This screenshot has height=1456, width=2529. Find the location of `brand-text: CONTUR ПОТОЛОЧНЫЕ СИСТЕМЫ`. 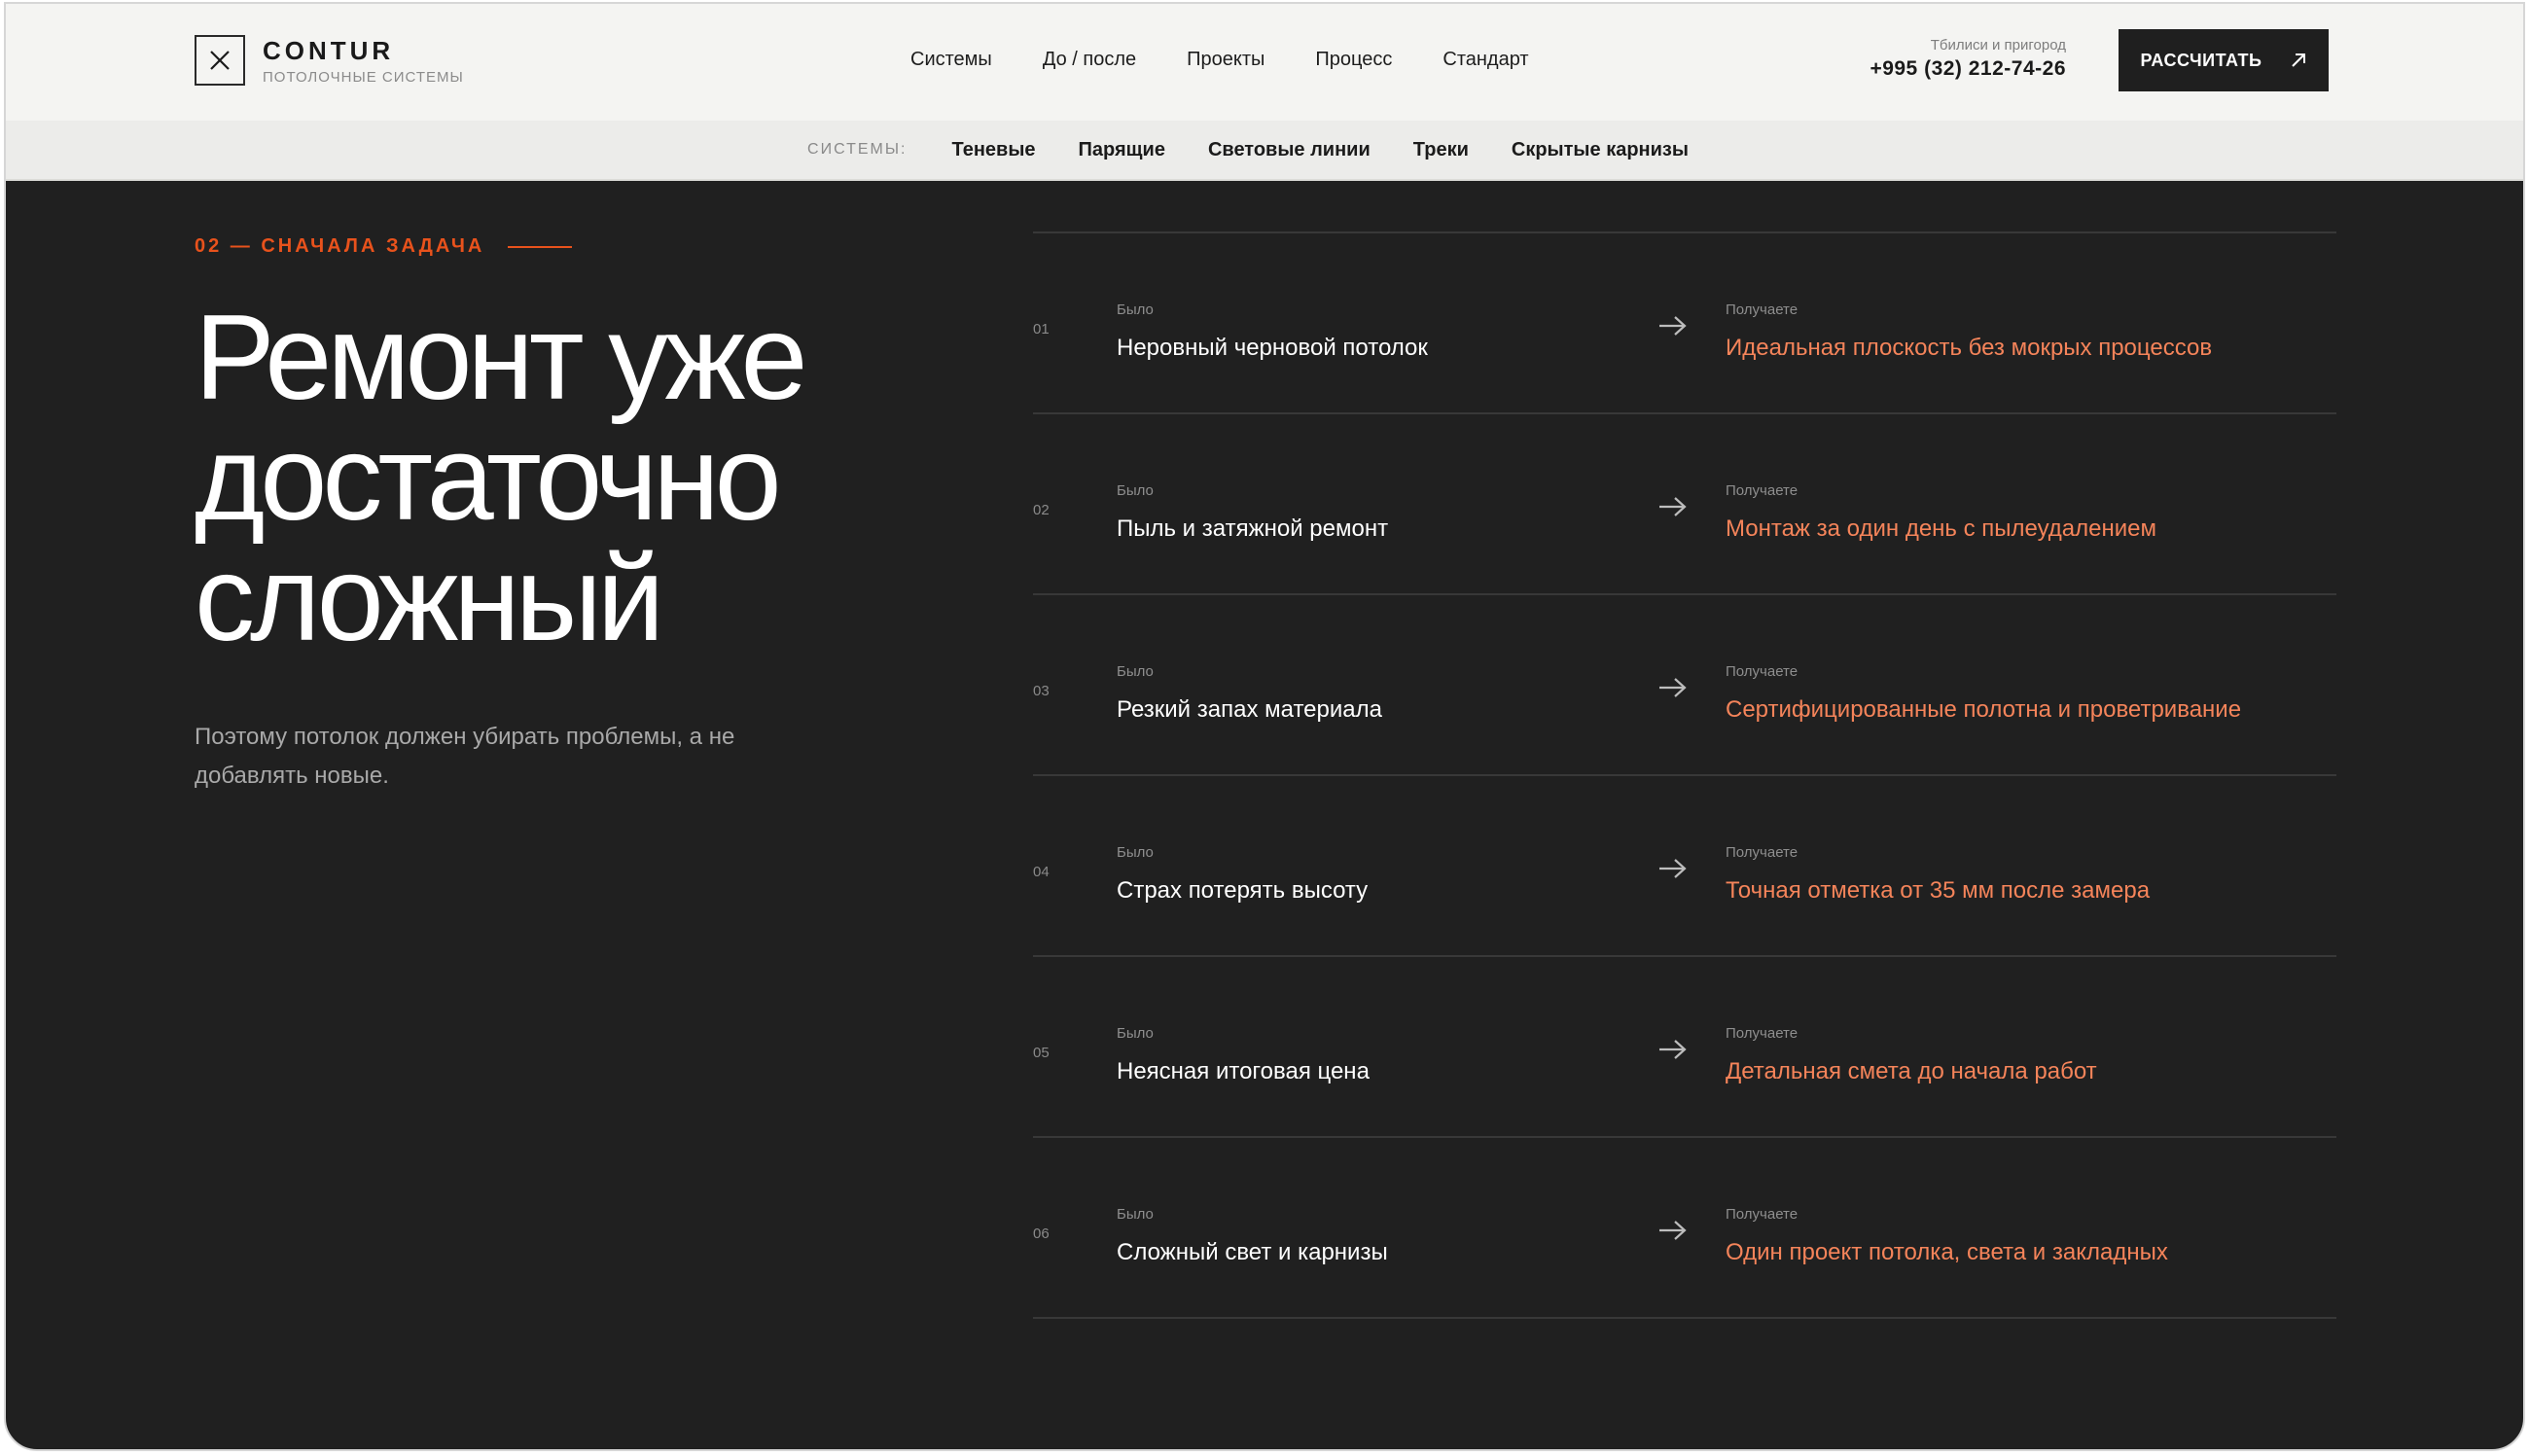

brand-text: CONTUR ПОТОЛОЧНЫЕ СИСТЕМЫ is located at coordinates (364, 61).